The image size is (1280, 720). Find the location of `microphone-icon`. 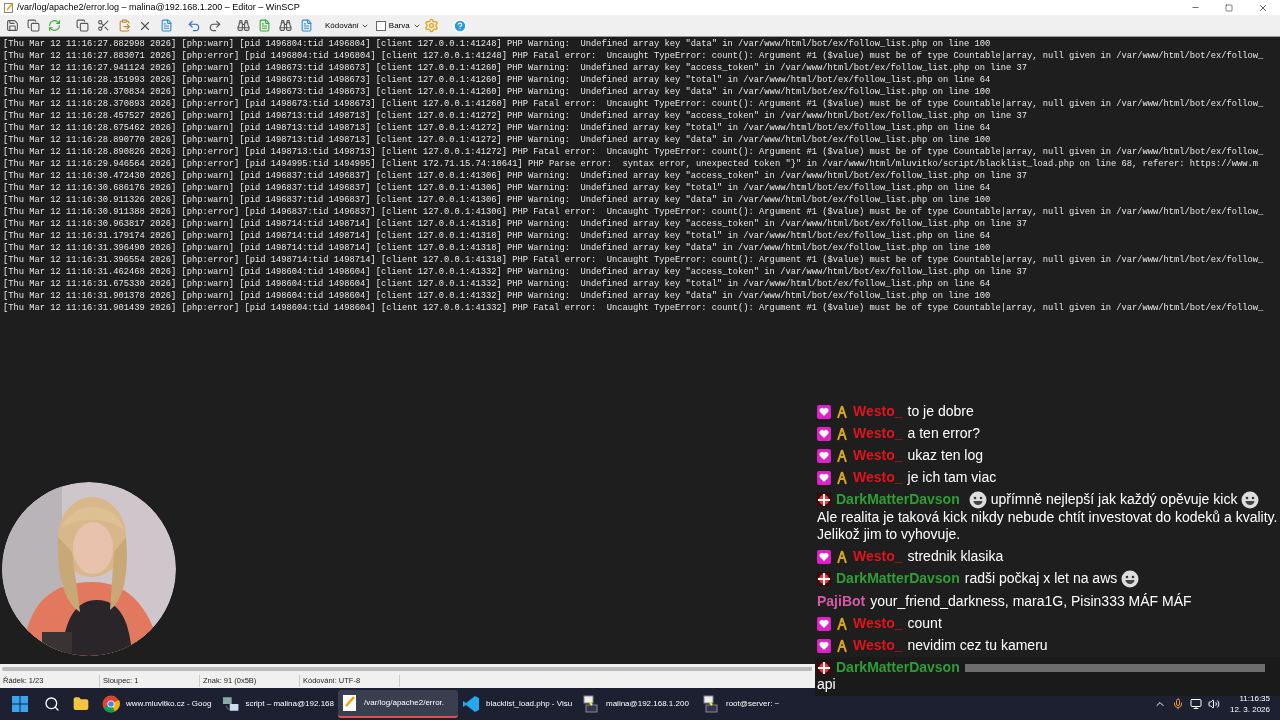

microphone-icon is located at coordinates (1177, 704).